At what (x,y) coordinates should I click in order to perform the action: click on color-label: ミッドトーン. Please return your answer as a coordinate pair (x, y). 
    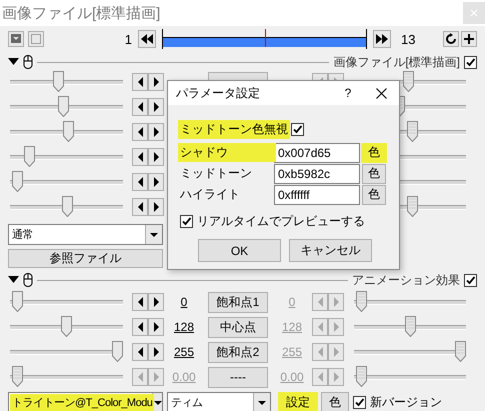
    Looking at the image, I should click on (216, 173).